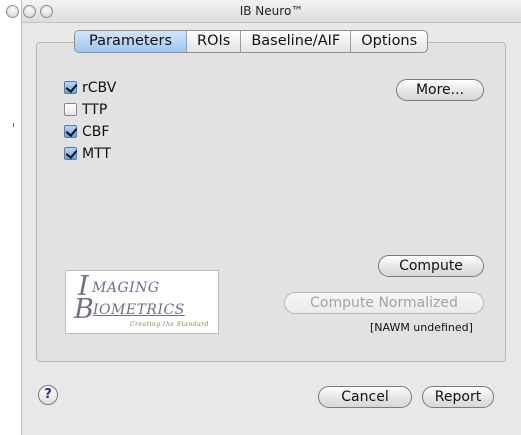 This screenshot has width=521, height=435. I want to click on tab-rois: ROIs, so click(213, 41).